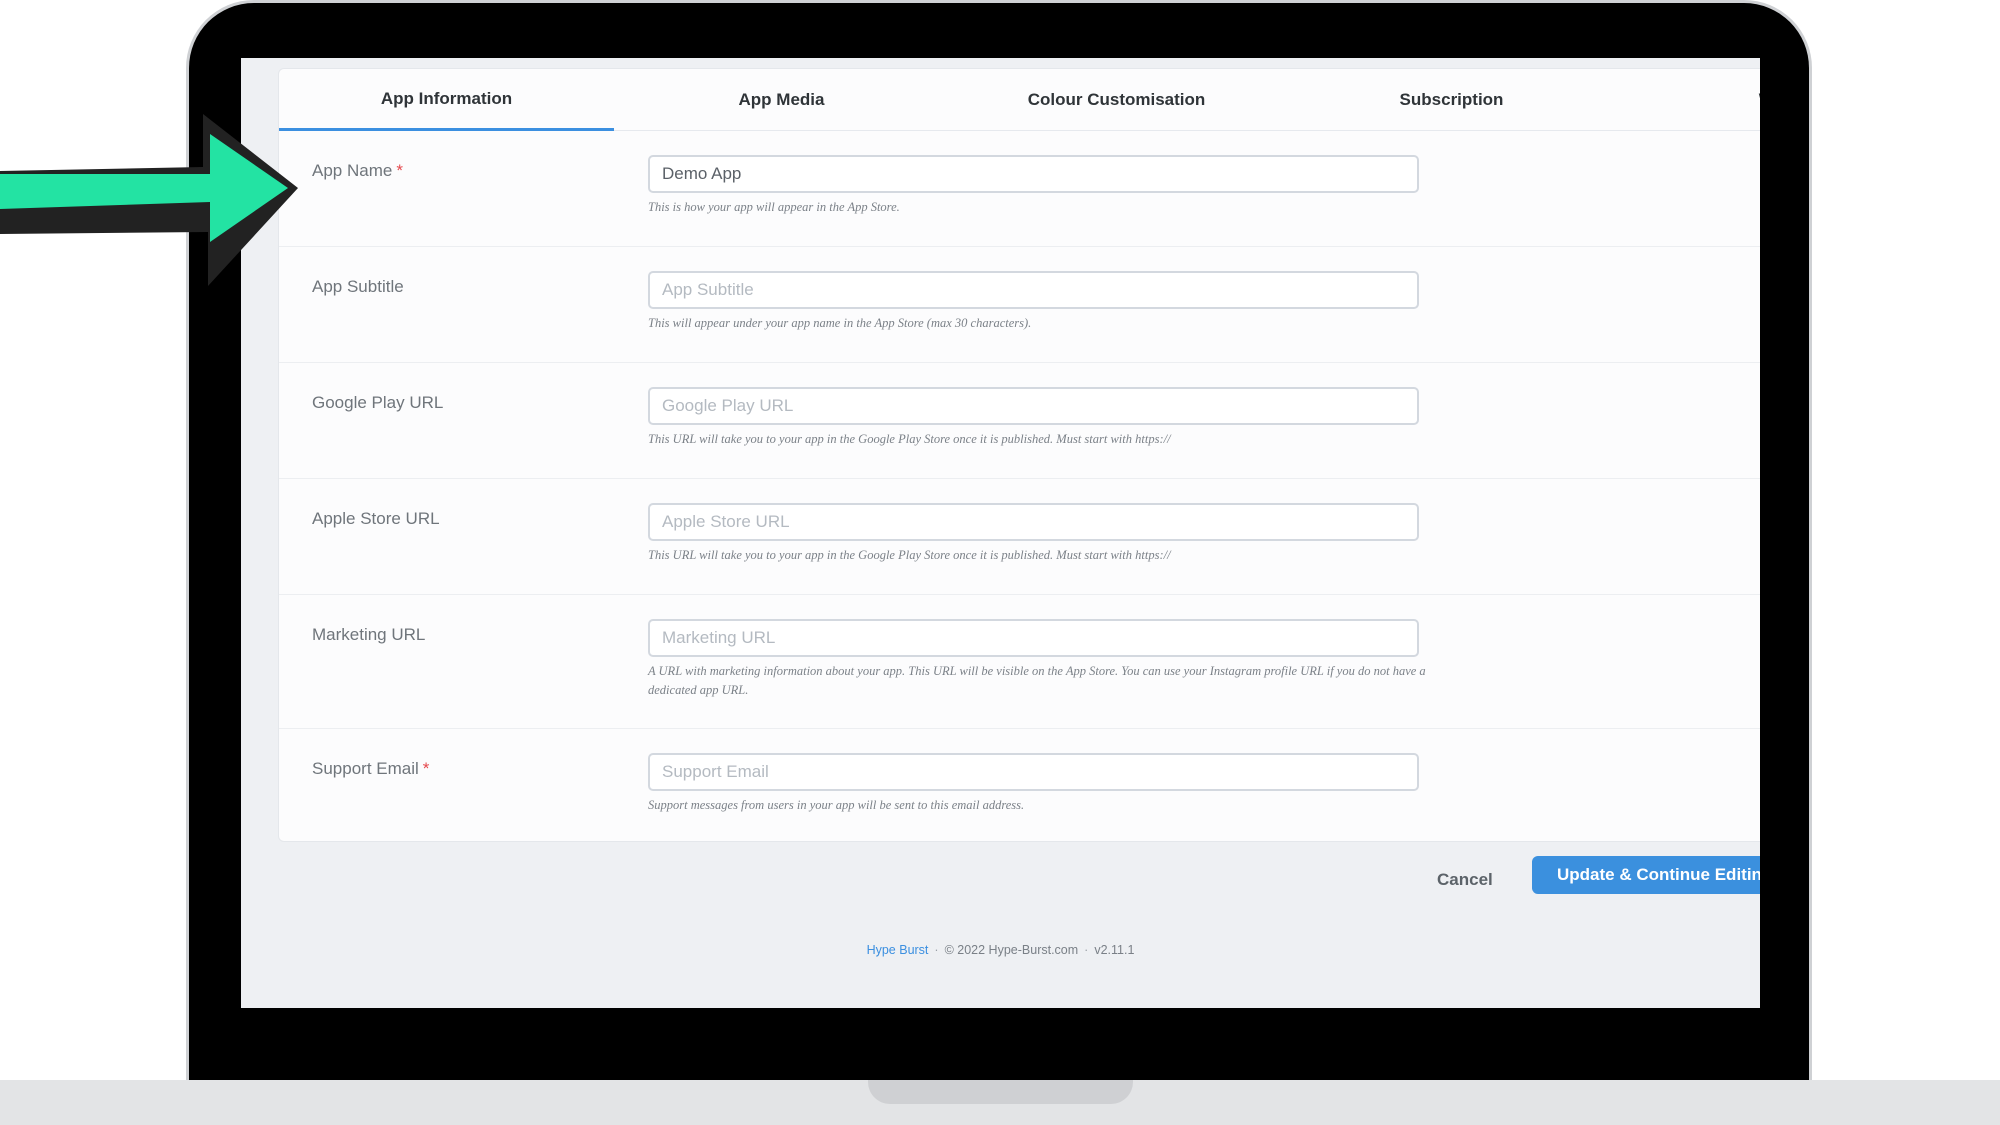 This screenshot has width=2000, height=1125. I want to click on footer-version: v2.11.1, so click(1114, 950).